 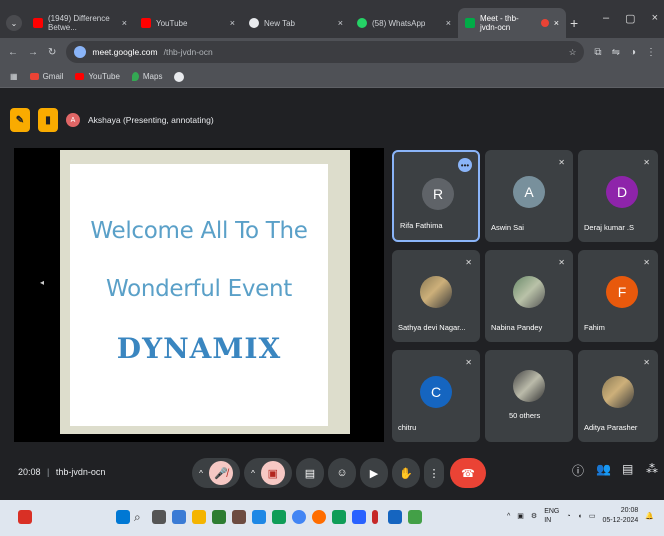 I want to click on tab-youtube: YouTube ×, so click(x=188, y=23).